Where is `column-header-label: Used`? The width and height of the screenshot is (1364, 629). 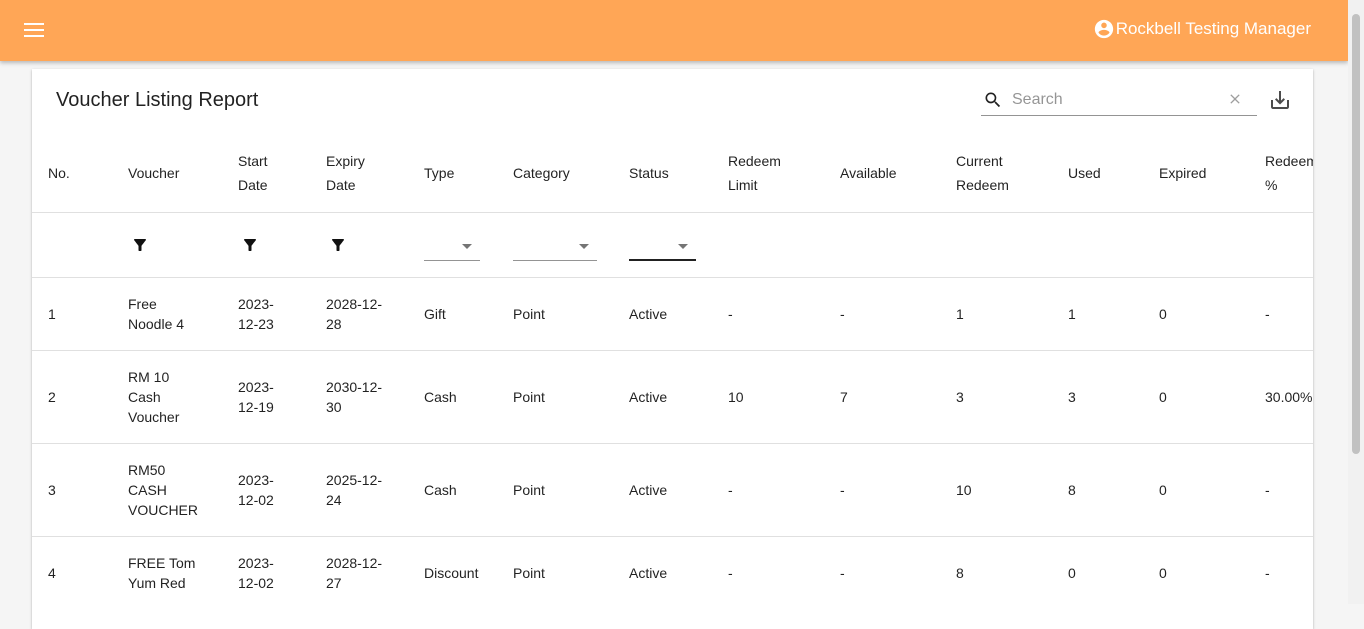
column-header-label: Used is located at coordinates (1084, 173).